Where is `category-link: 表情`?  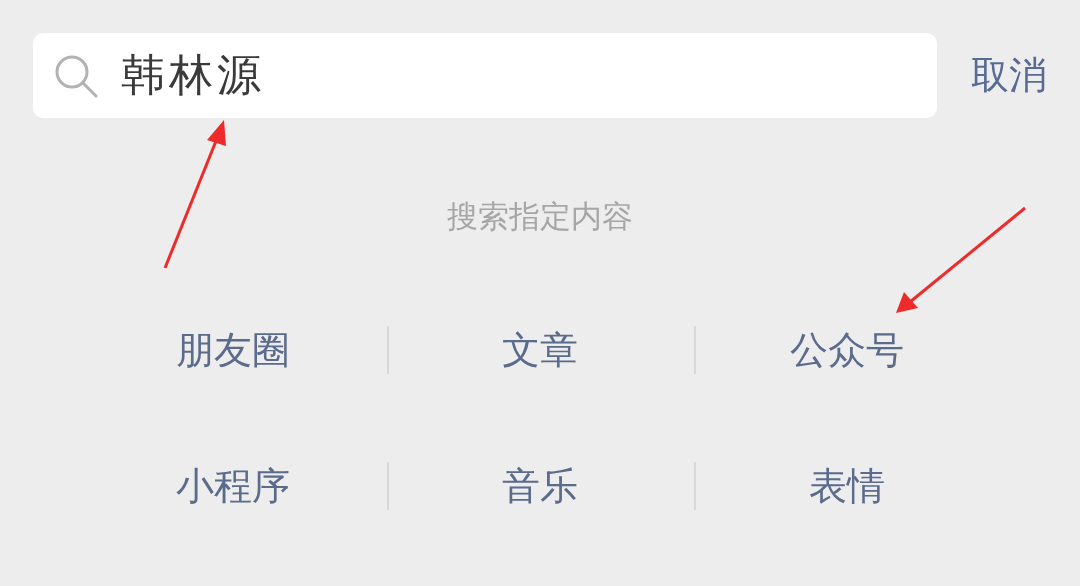 category-link: 表情 is located at coordinates (847, 486).